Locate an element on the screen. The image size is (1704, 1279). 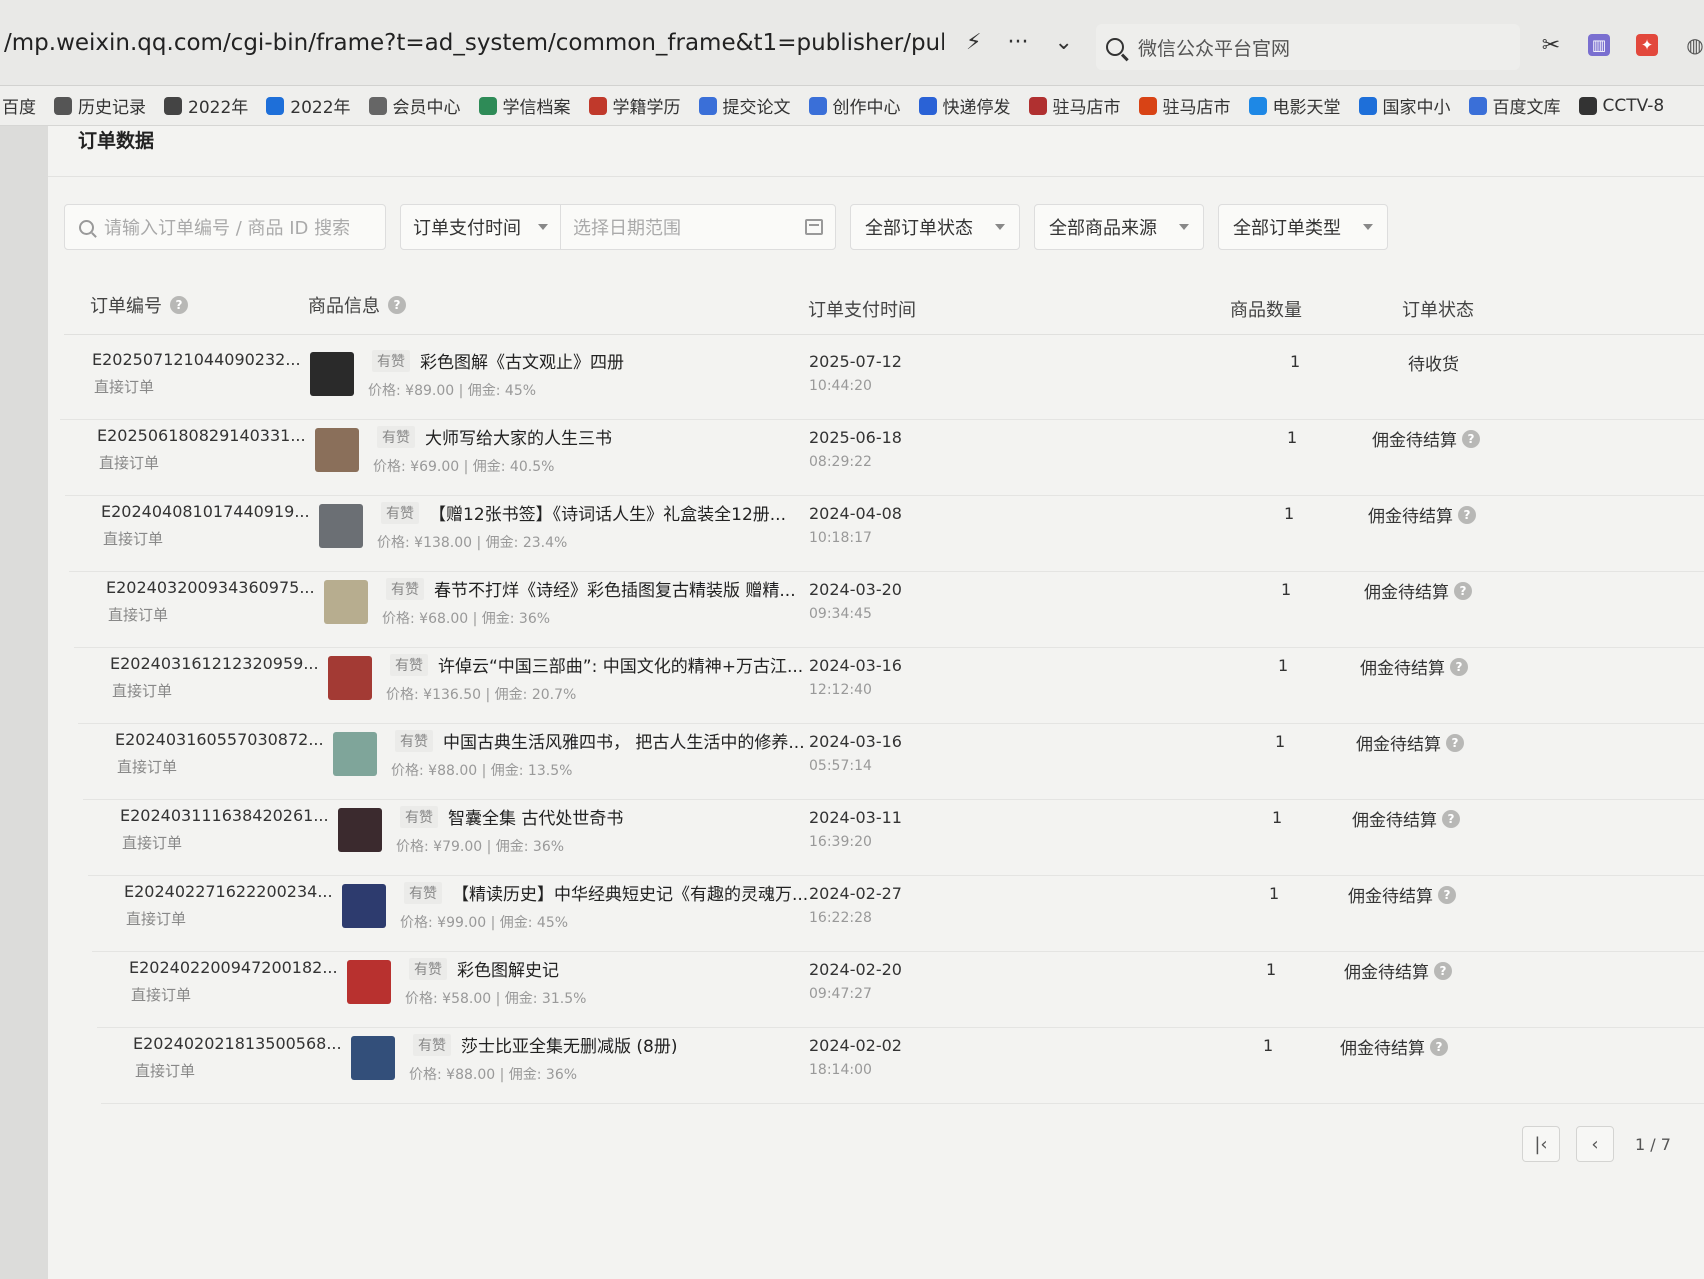
order-search-input: 请输入订单编号 / 商品 ID 搜索 is located at coordinates (225, 227).